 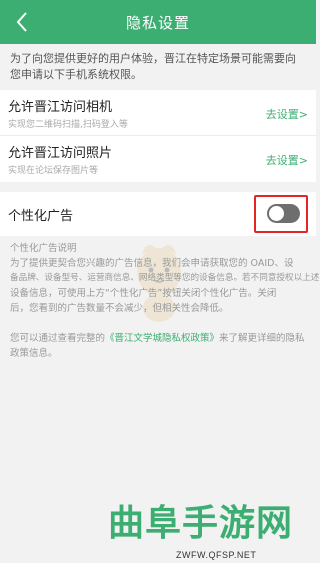 What do you see at coordinates (60, 107) in the screenshot?
I see `camera-permission-title: 允许晋江访问相机` at bounding box center [60, 107].